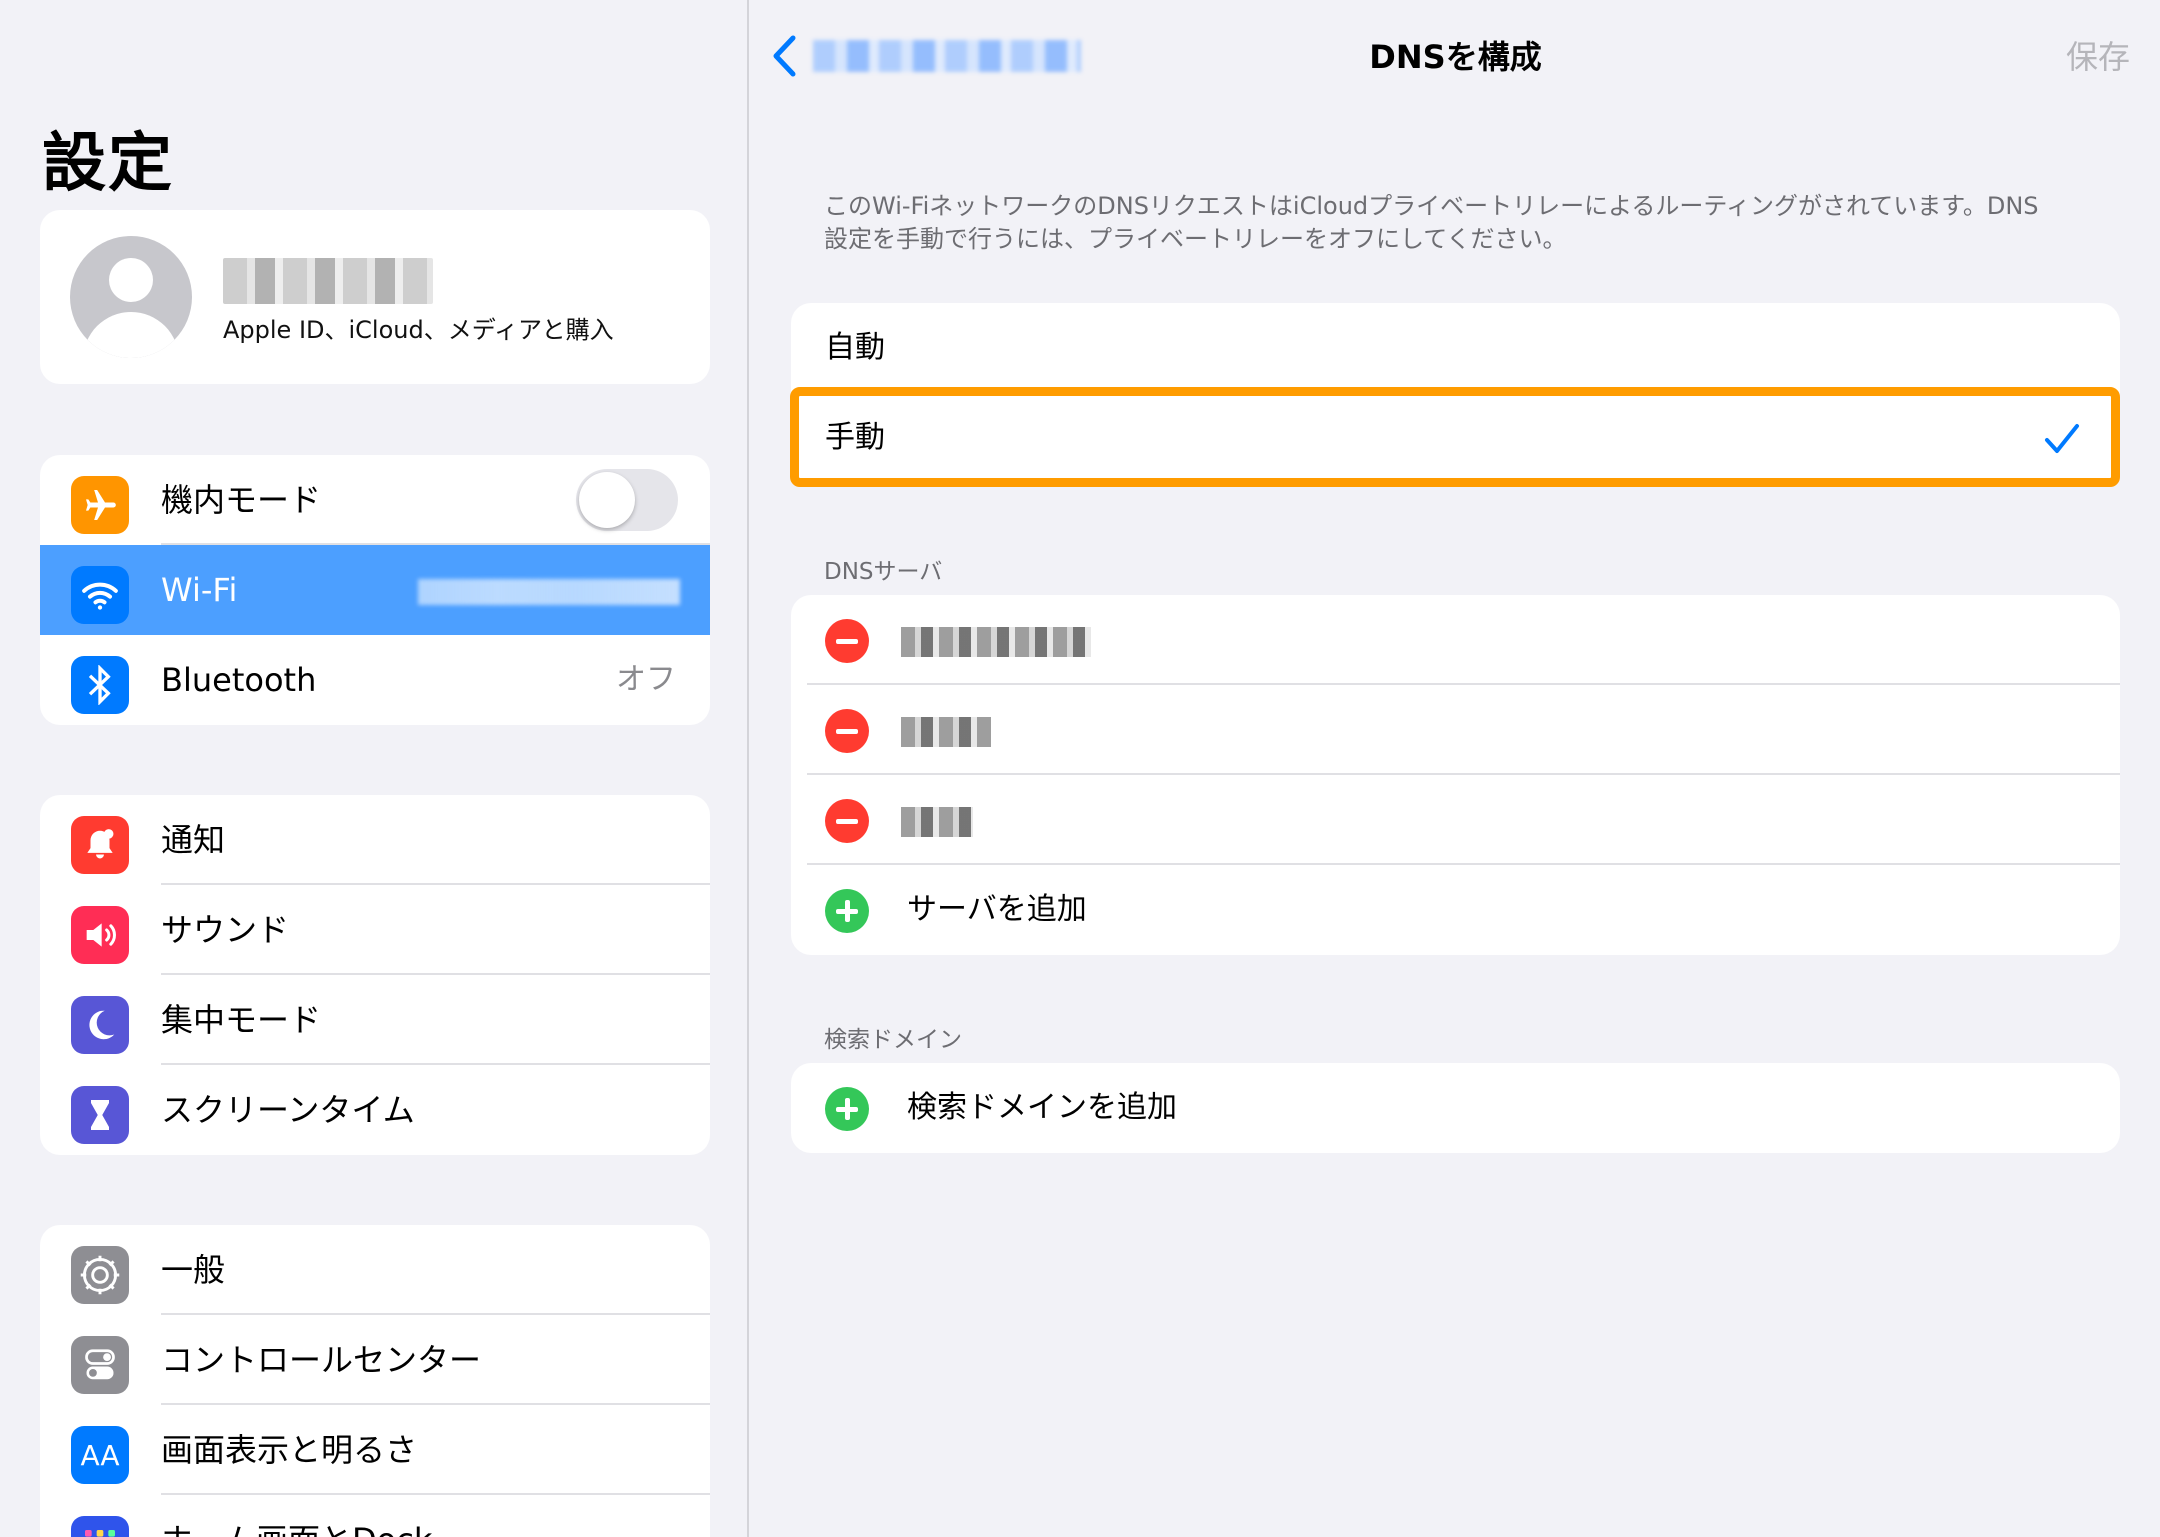  Describe the element at coordinates (193, 1270) in the screenshot. I see `sidebar-item-label: 一般` at that location.